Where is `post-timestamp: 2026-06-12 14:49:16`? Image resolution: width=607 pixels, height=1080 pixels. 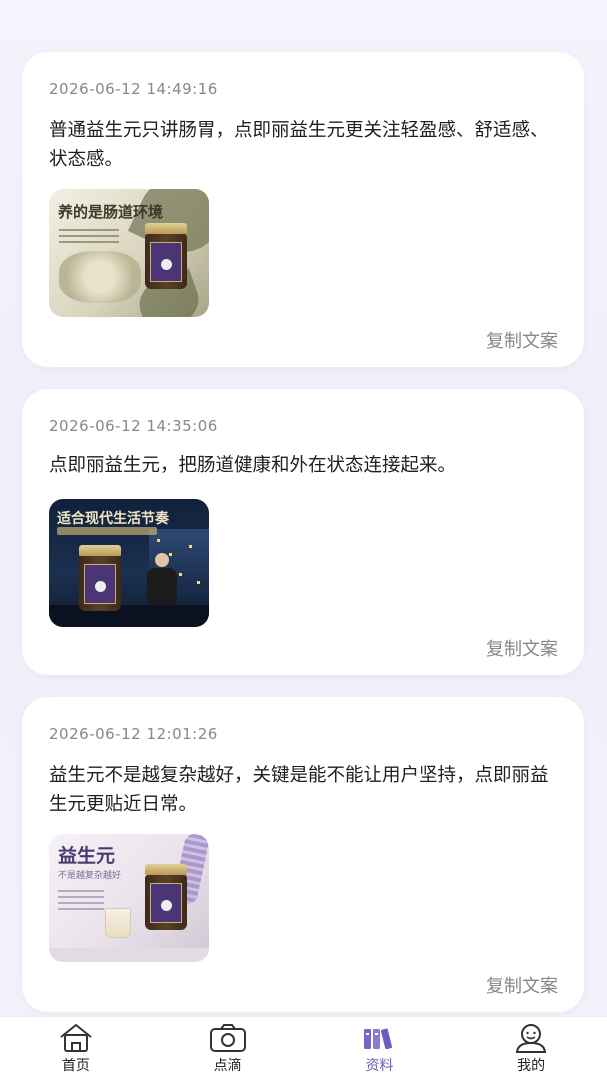
post-timestamp: 2026-06-12 14:49:16 is located at coordinates (133, 89).